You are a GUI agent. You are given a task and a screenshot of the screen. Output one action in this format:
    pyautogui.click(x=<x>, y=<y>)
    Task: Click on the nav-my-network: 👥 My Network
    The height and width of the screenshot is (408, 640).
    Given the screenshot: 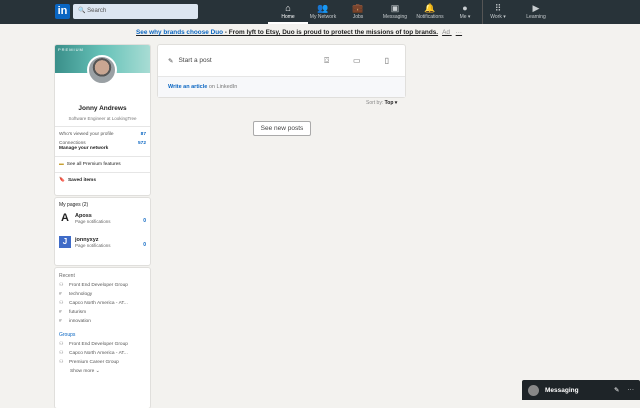 What is the action you would take?
    pyautogui.click(x=323, y=11)
    